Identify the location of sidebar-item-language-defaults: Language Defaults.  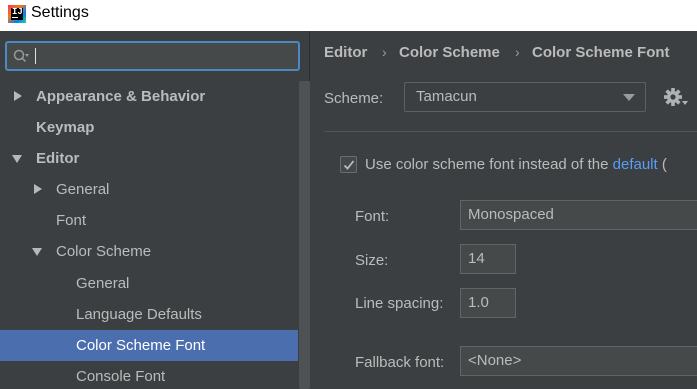
(148, 314).